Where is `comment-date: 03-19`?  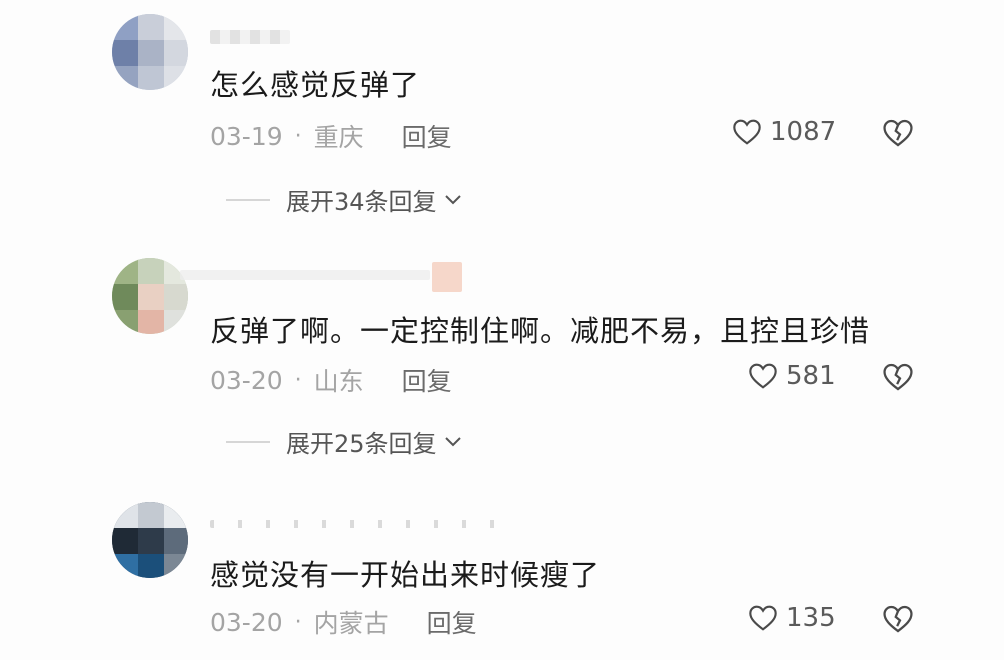 comment-date: 03-19 is located at coordinates (246, 136).